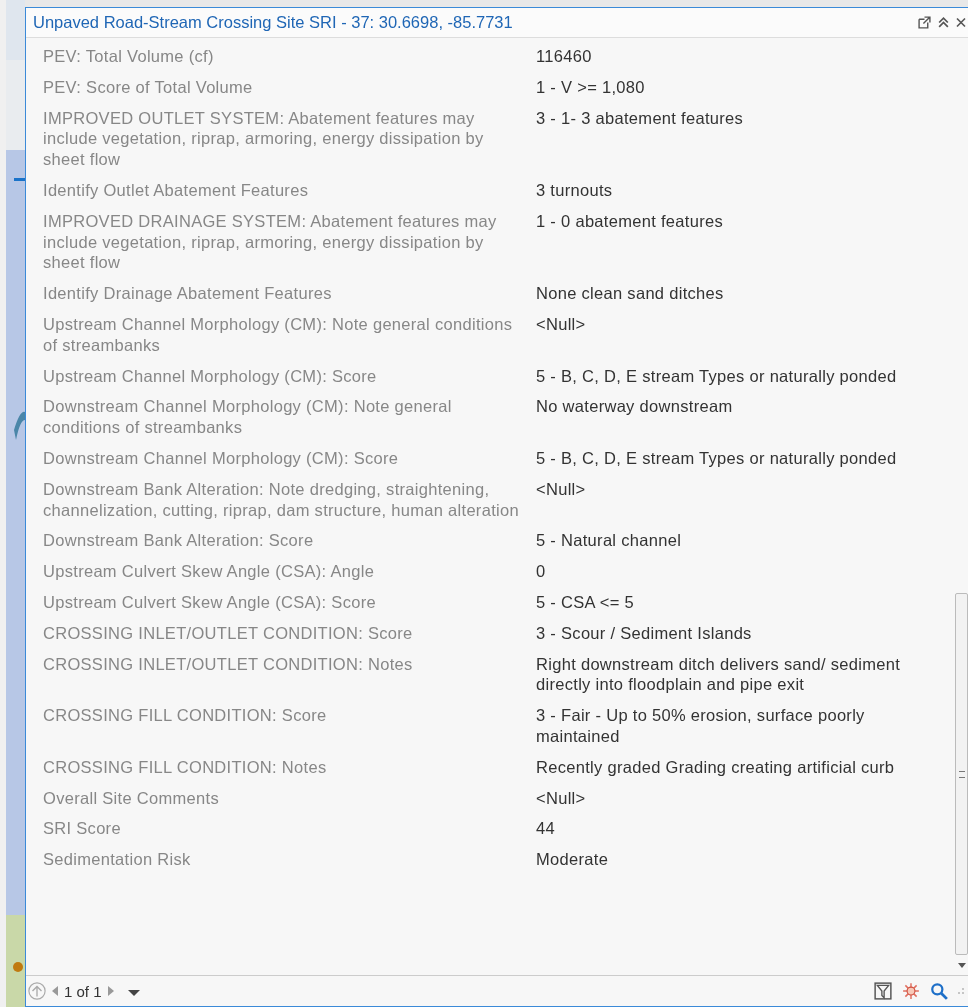  Describe the element at coordinates (541, 571) in the screenshot. I see `field-value: 0` at that location.